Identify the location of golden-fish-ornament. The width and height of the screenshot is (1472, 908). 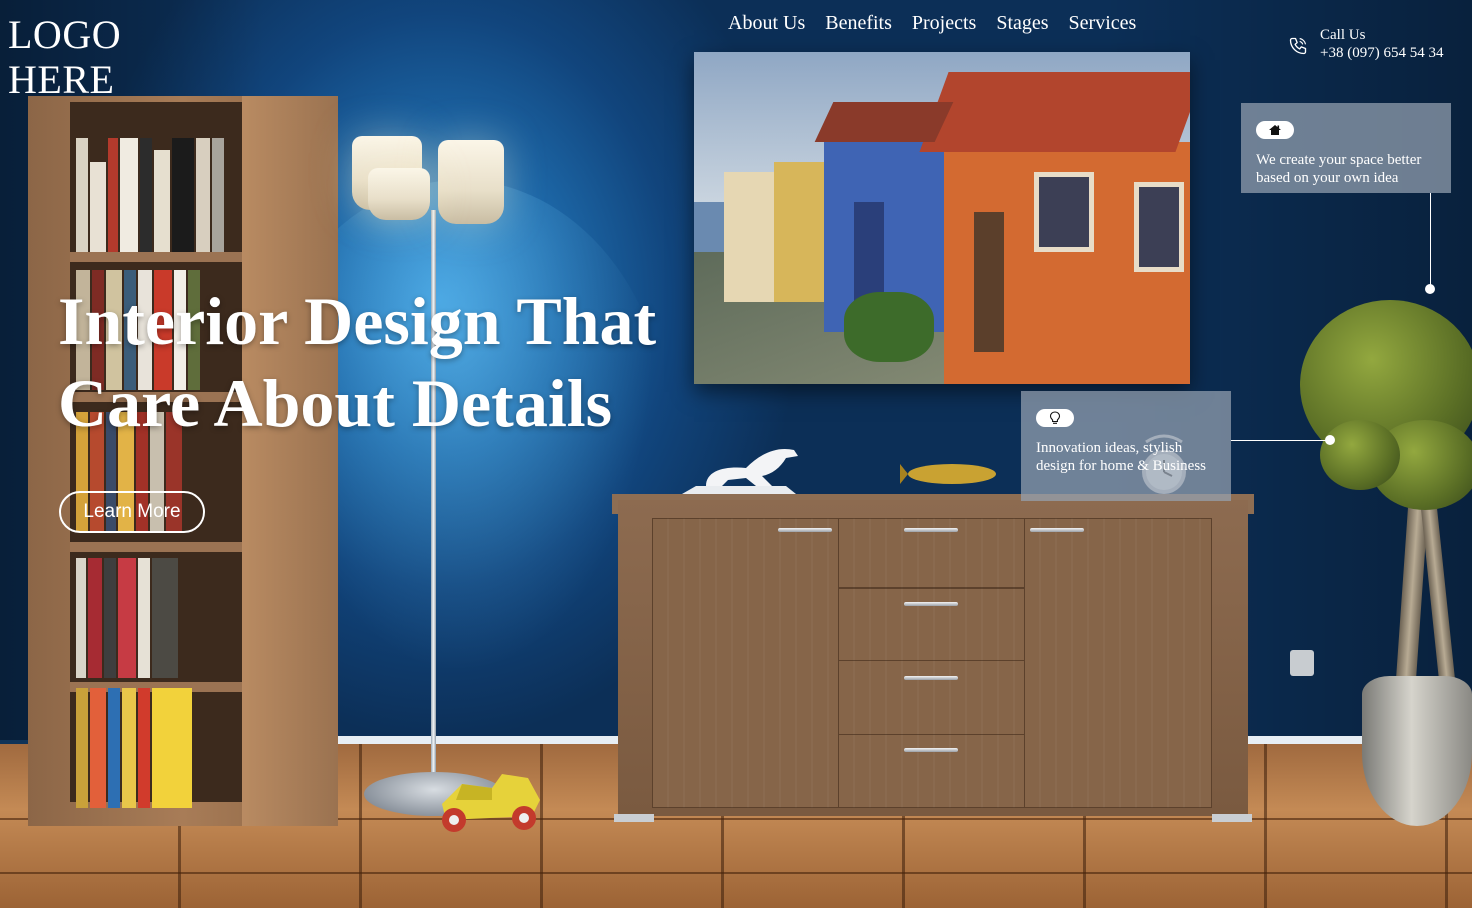
(948, 474).